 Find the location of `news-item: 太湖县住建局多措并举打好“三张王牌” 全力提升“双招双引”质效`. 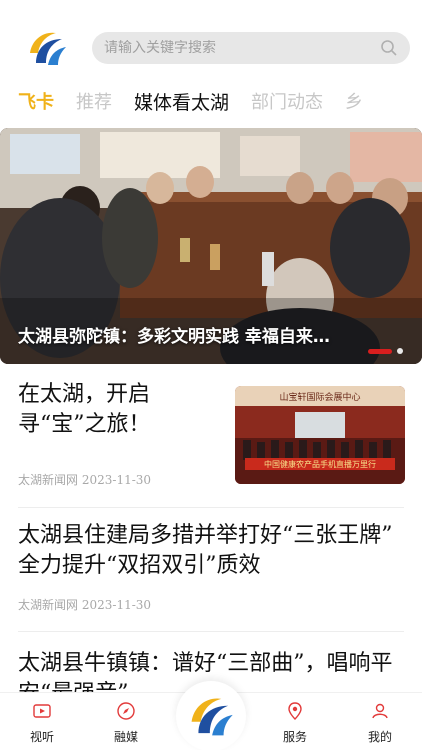

news-item: 太湖县住建局多措并举打好“三张王牌” 全力提升“双招双引”质效 is located at coordinates (211, 551).